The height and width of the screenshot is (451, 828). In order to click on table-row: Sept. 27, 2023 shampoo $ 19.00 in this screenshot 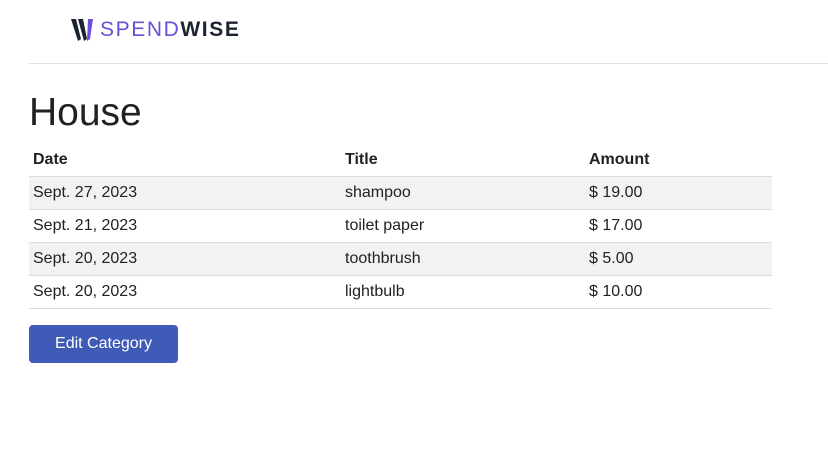, I will do `click(400, 193)`.